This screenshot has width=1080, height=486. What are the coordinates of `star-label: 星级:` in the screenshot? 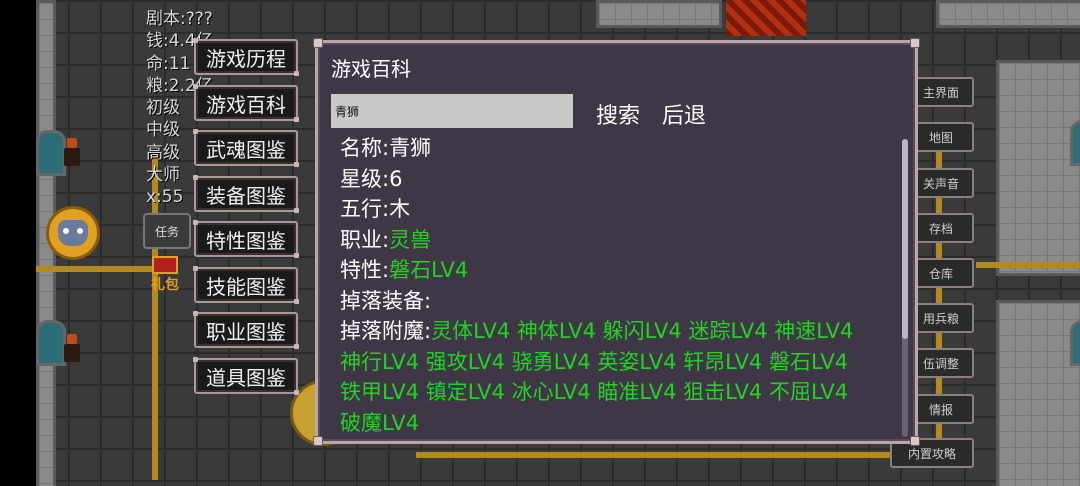 It's located at (365, 178).